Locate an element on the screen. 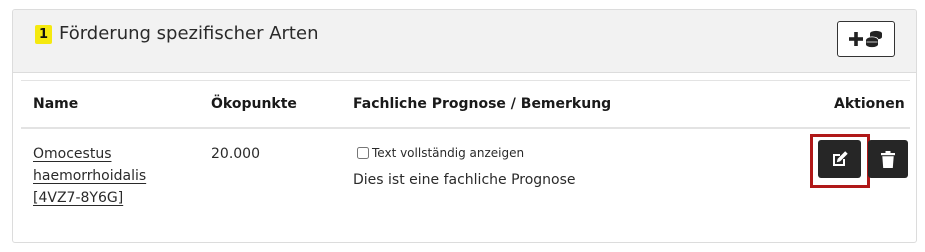  plus-icon is located at coordinates (856, 39).